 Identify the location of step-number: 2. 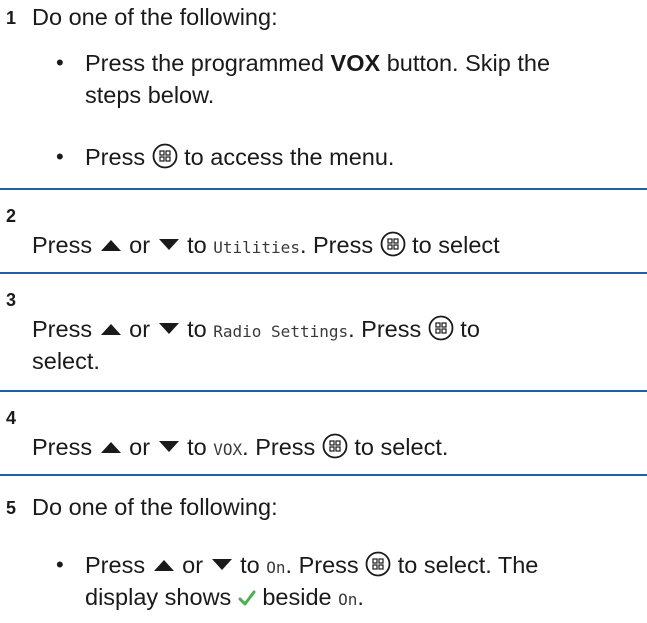
(11, 216).